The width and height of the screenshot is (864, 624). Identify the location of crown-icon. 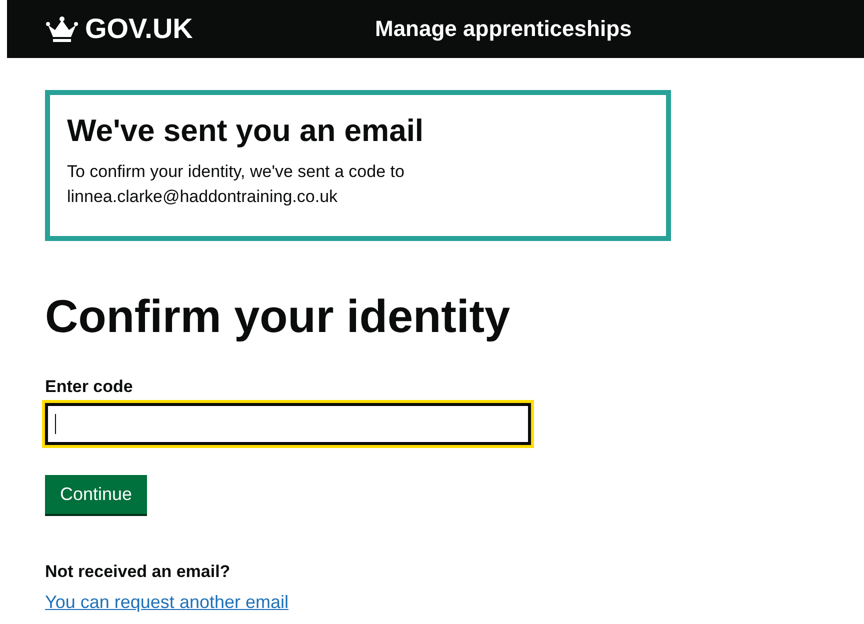
(62, 29).